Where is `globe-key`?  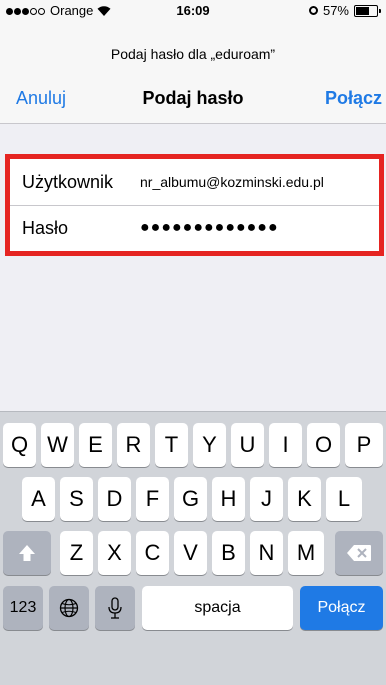 globe-key is located at coordinates (69, 608).